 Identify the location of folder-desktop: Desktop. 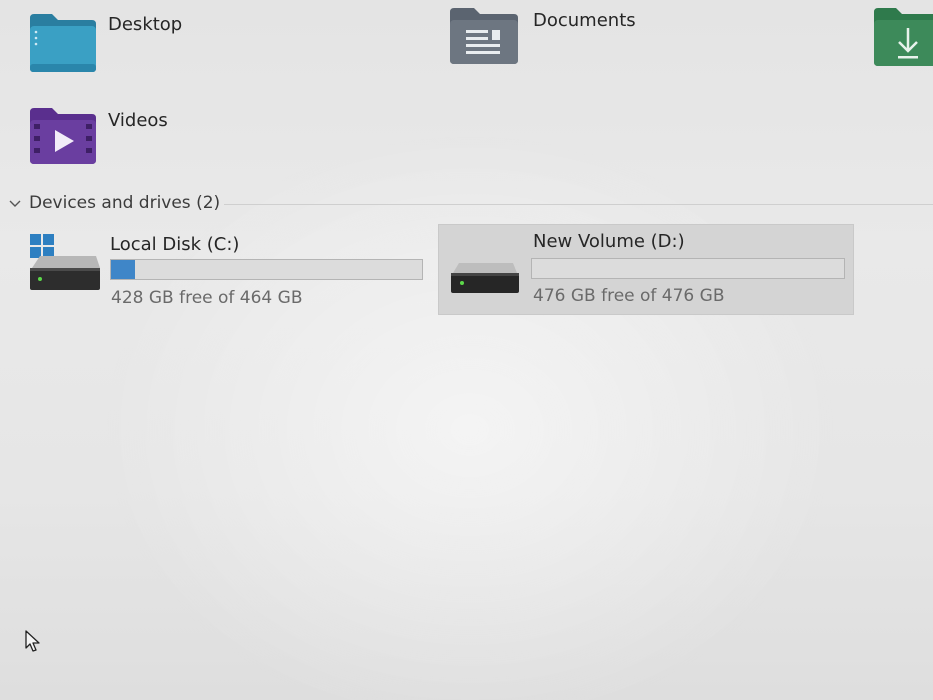
(126, 43).